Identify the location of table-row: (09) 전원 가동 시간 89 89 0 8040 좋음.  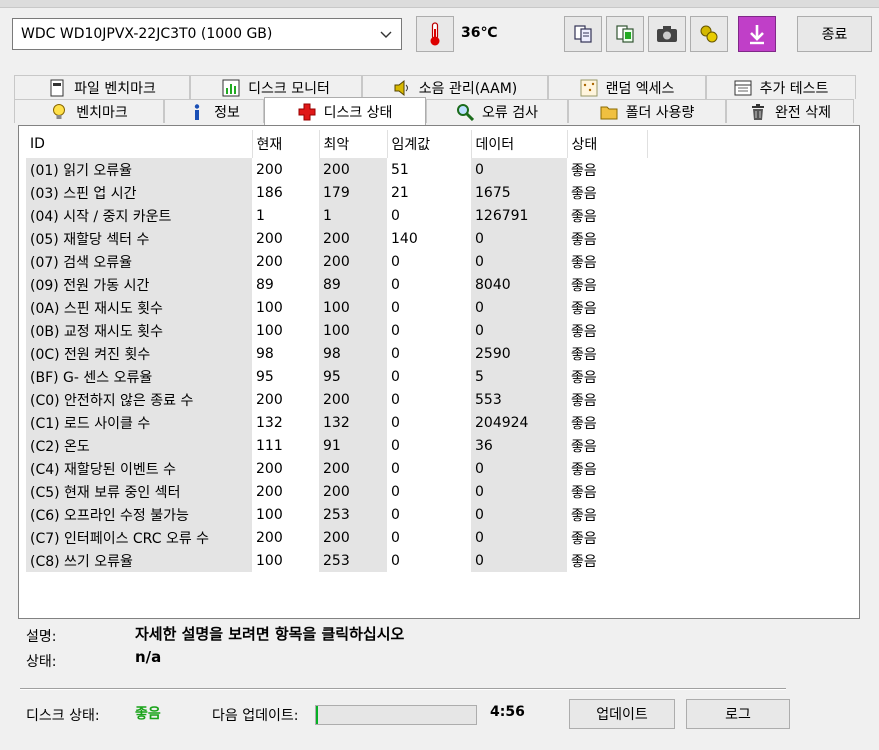
(336, 284).